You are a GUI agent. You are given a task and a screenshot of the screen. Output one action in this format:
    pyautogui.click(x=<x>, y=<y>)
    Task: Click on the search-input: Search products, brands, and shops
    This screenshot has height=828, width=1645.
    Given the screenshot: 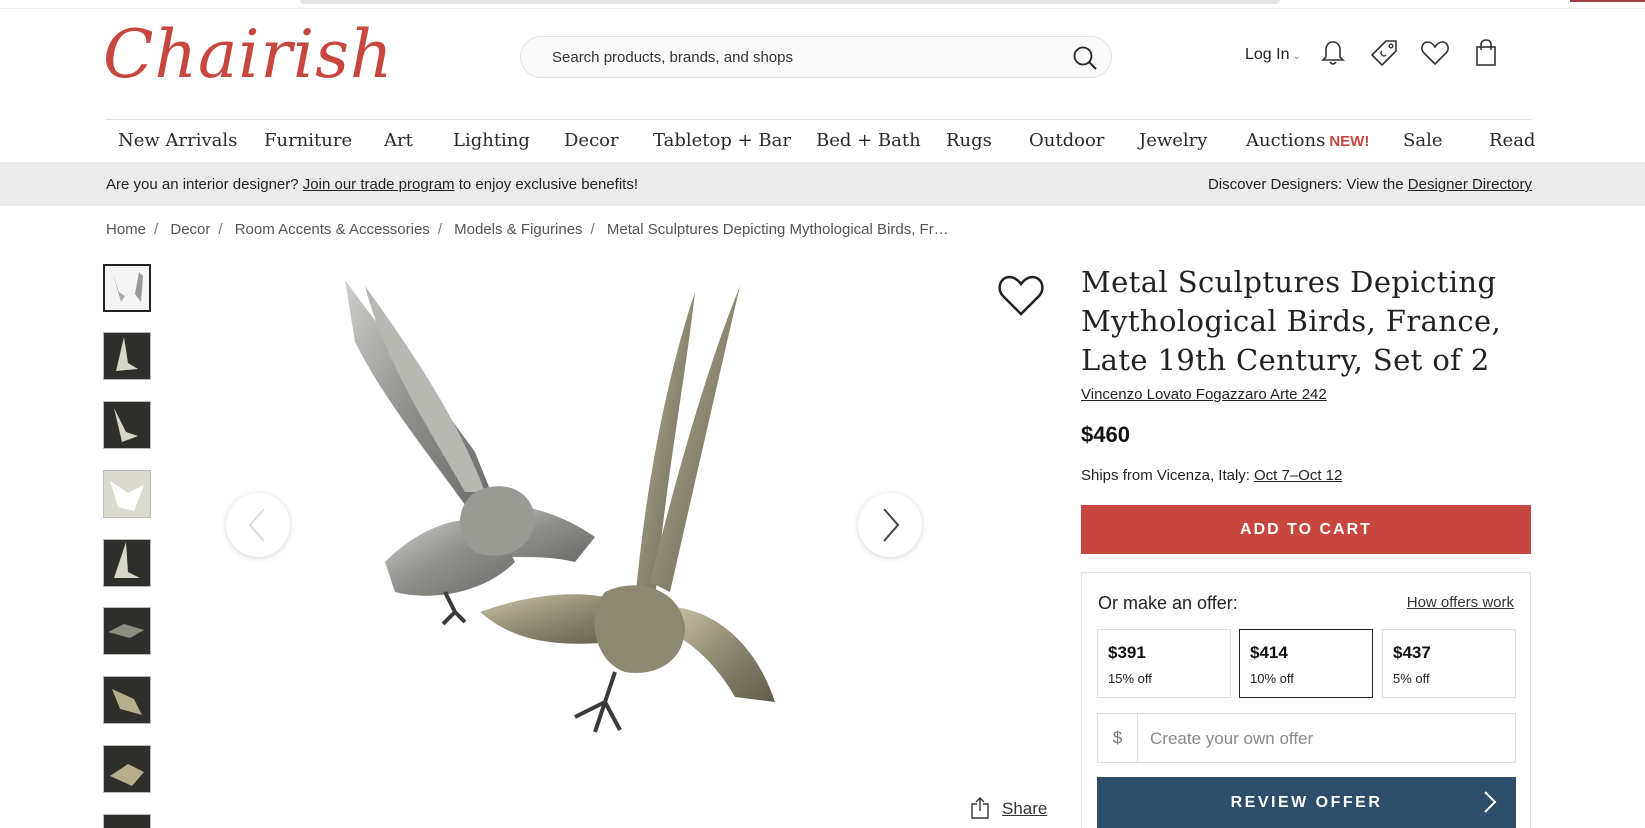 What is the action you would take?
    pyautogui.click(x=672, y=57)
    